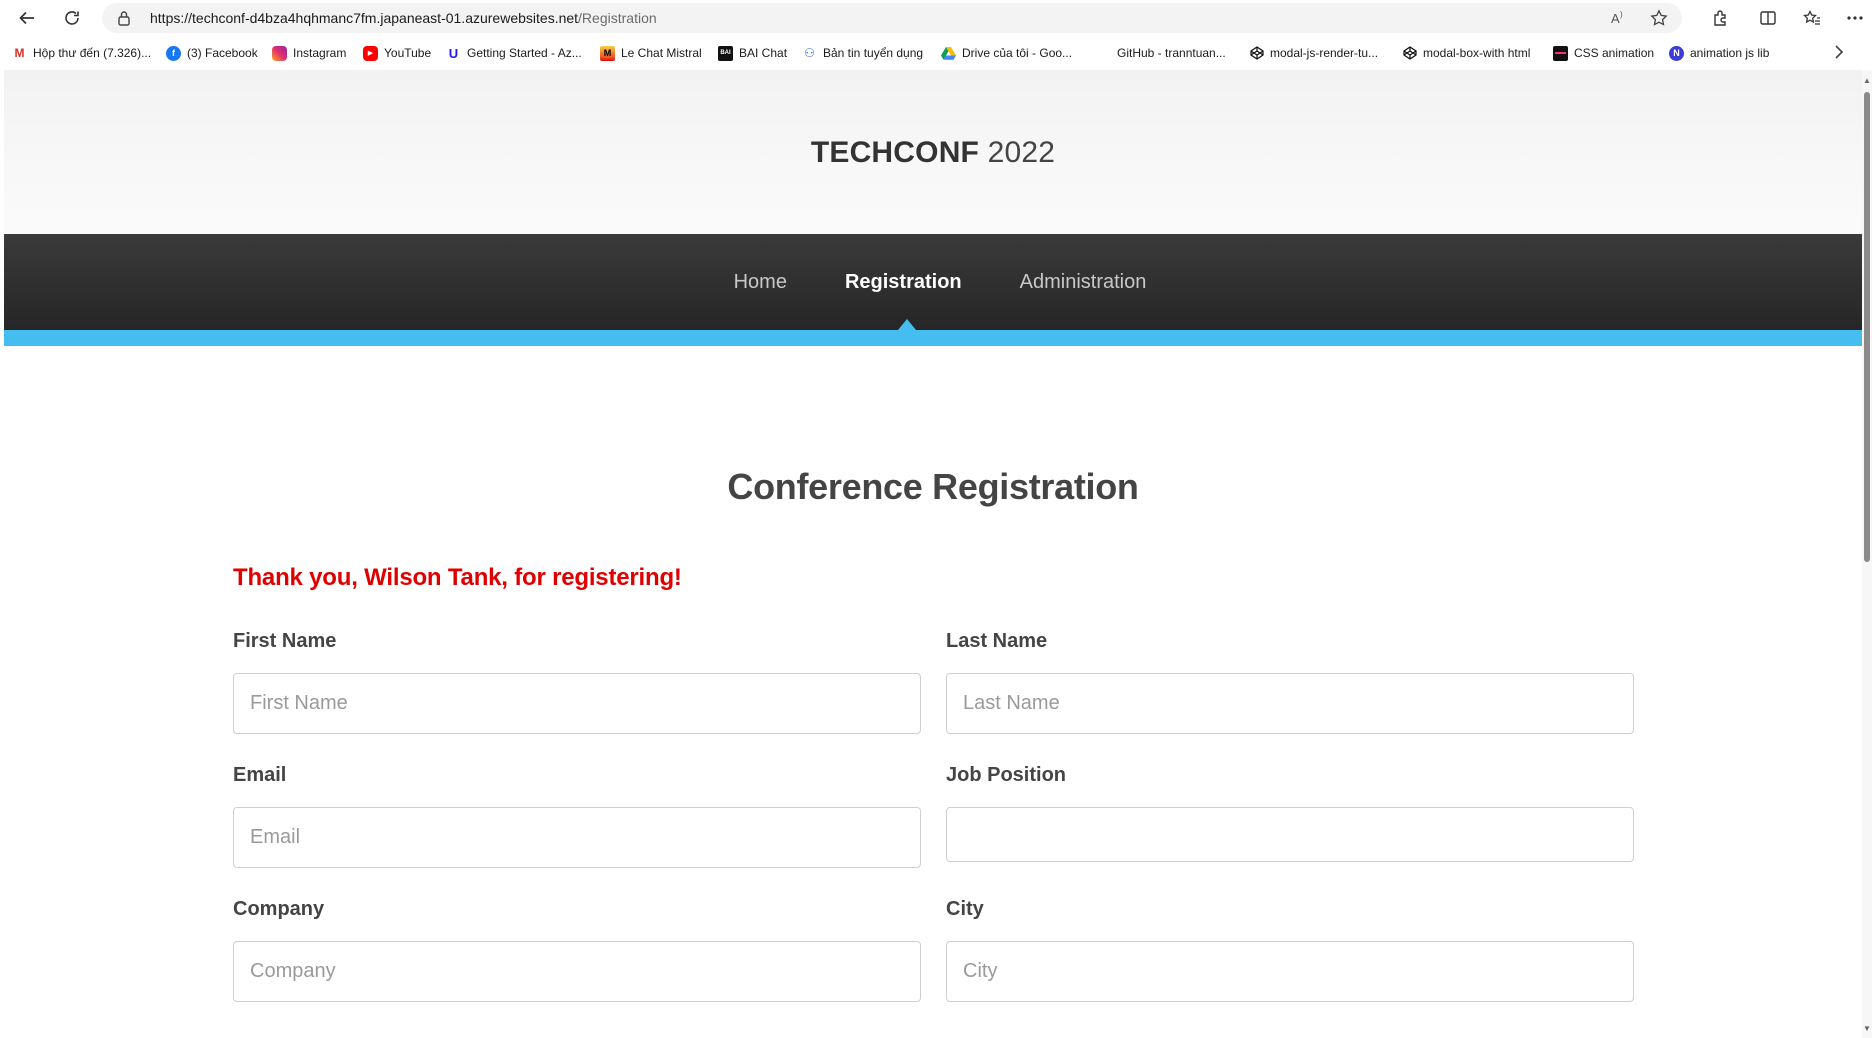  What do you see at coordinates (453, 53) in the screenshot?
I see `udacity-icon: U` at bounding box center [453, 53].